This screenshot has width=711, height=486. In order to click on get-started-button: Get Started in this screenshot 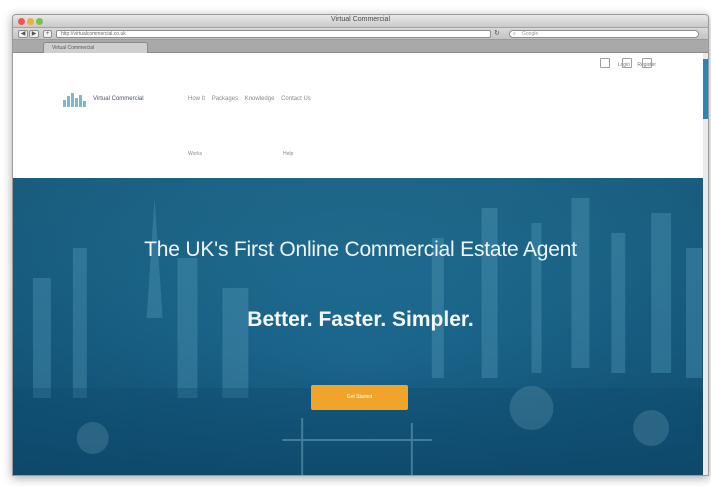, I will do `click(359, 397)`.